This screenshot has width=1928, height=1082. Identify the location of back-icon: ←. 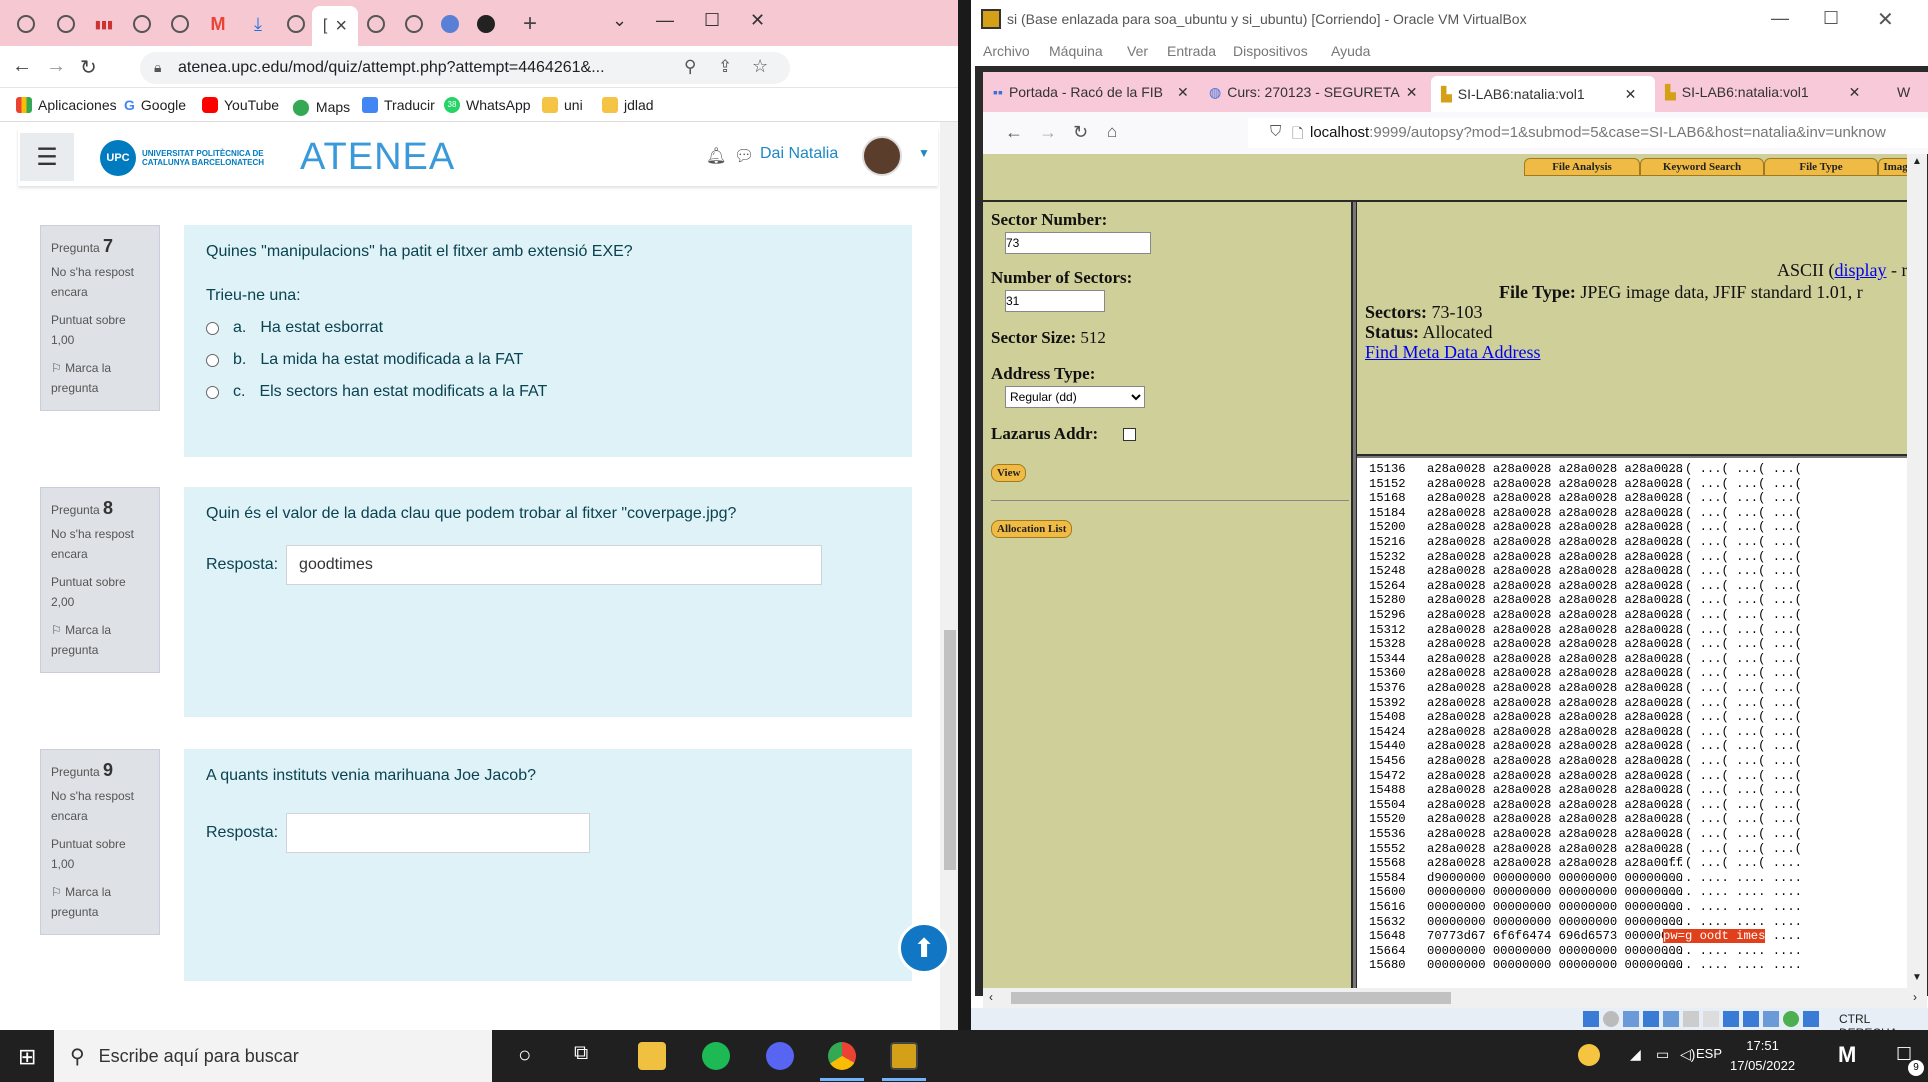
(1014, 132).